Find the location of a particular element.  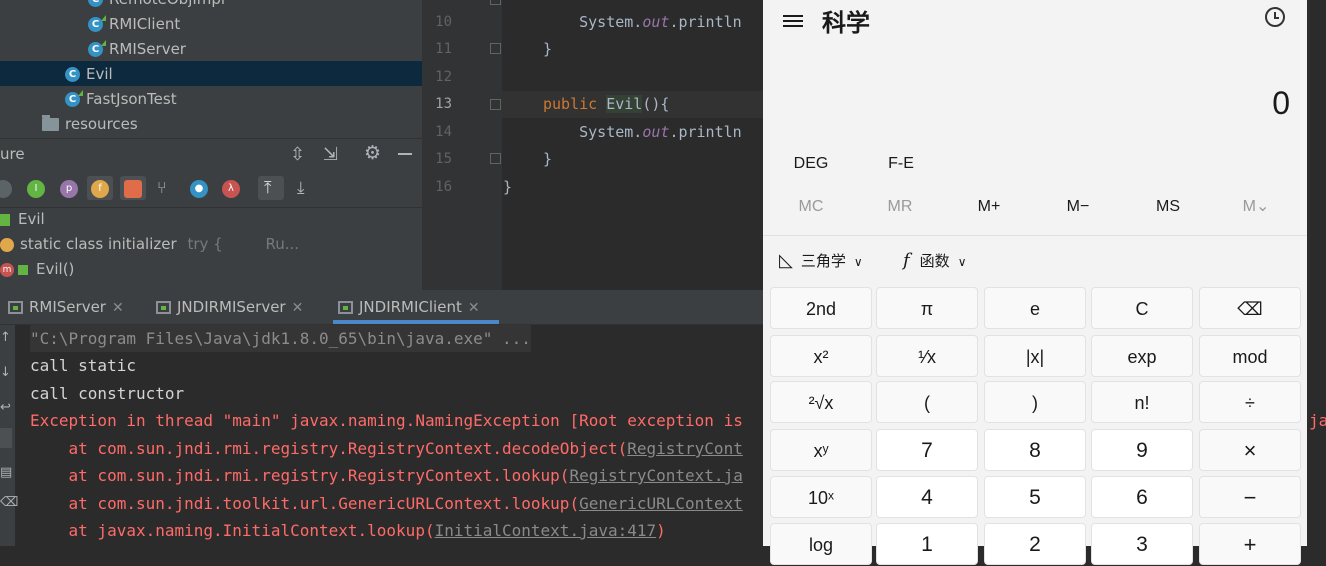

line-number: 11 is located at coordinates (443, 49).